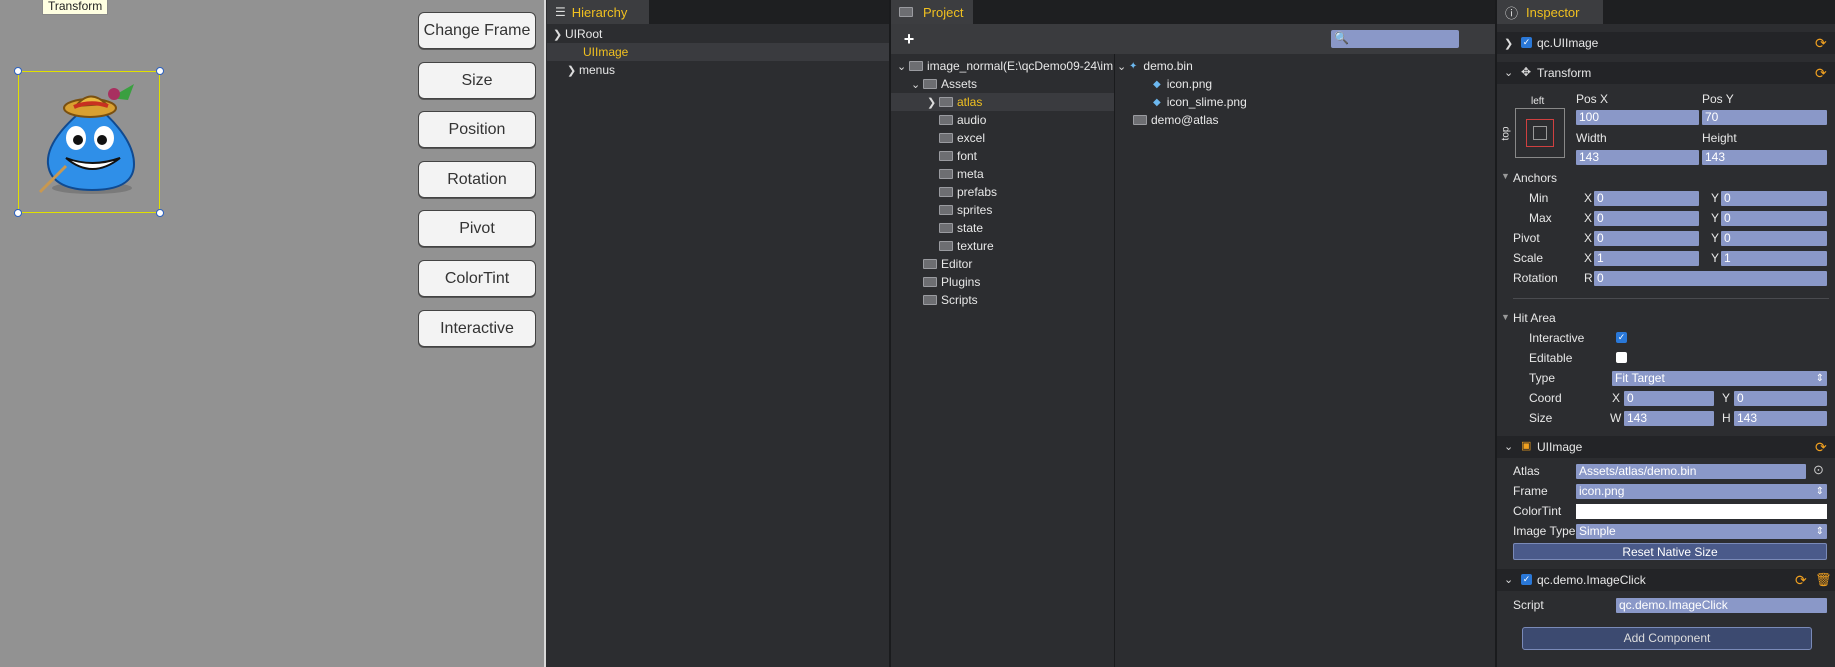  I want to click on frame-select: icon.png, so click(1701, 491).